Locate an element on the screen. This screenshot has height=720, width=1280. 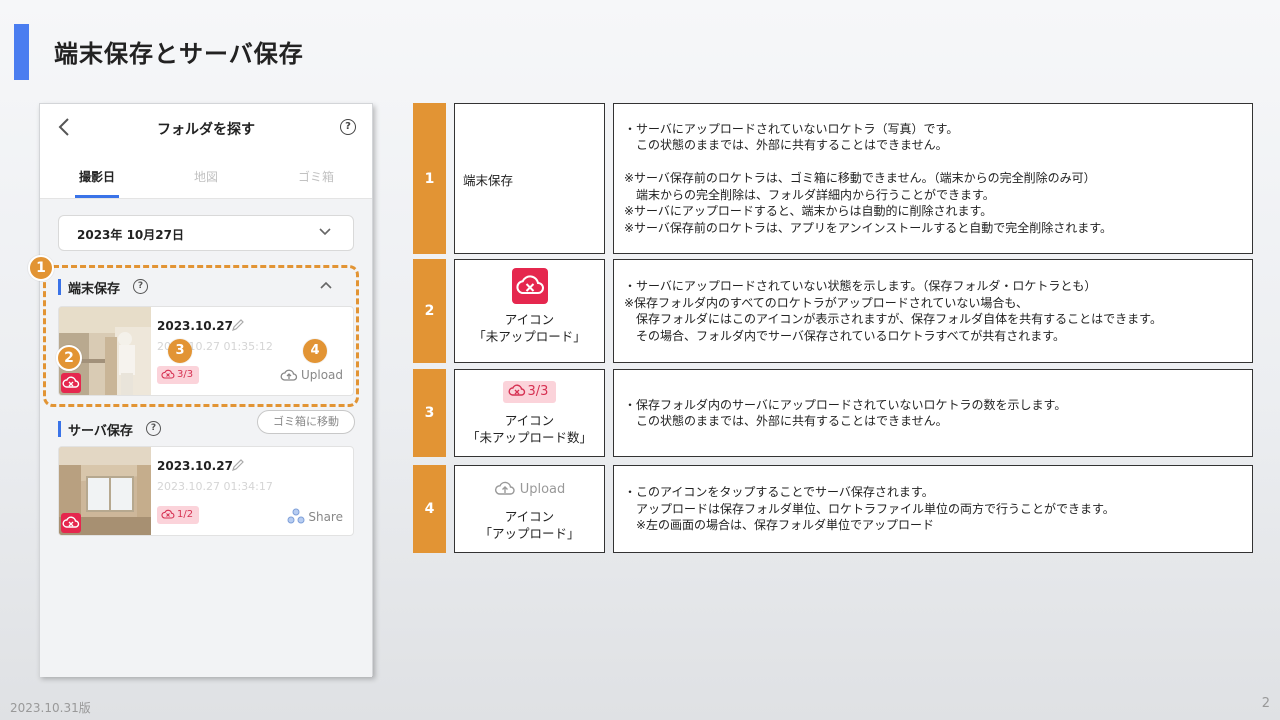
tab-map: 地図 is located at coordinates (206, 176).